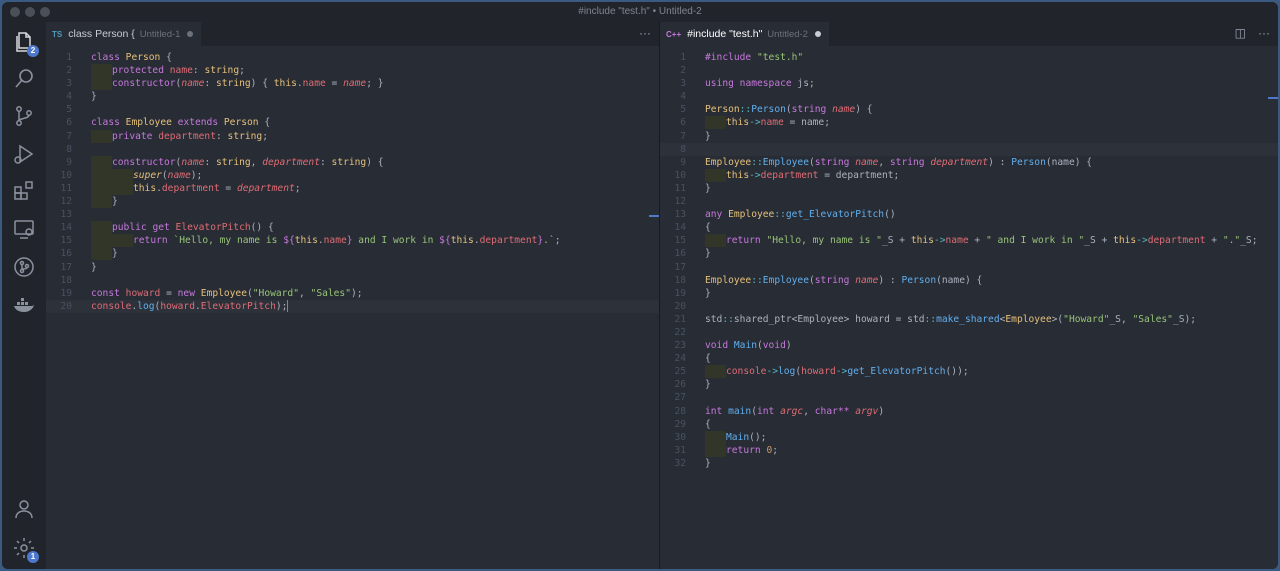 This screenshot has width=1280, height=571. What do you see at coordinates (969, 175) in the screenshot?
I see `code-line: 10 this->department = department;` at bounding box center [969, 175].